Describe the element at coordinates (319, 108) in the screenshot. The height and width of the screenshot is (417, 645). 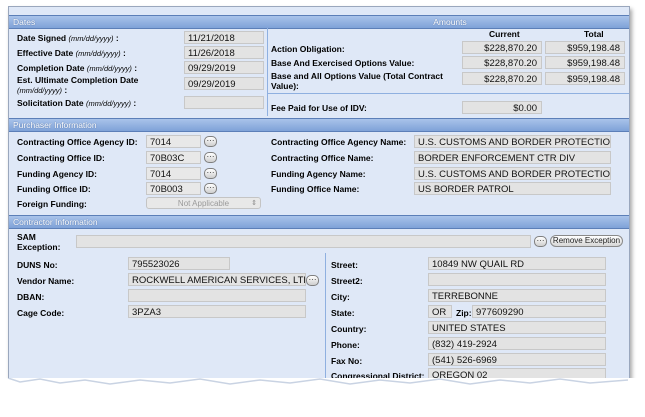
I see `fee-paid-label: Fee Paid for Use of IDV:` at that location.